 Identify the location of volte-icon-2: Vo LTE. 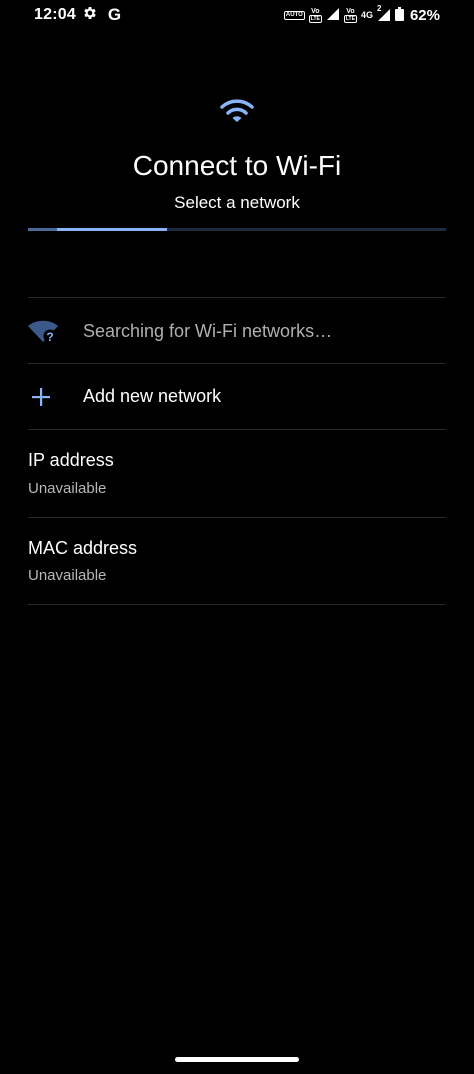
(350, 15).